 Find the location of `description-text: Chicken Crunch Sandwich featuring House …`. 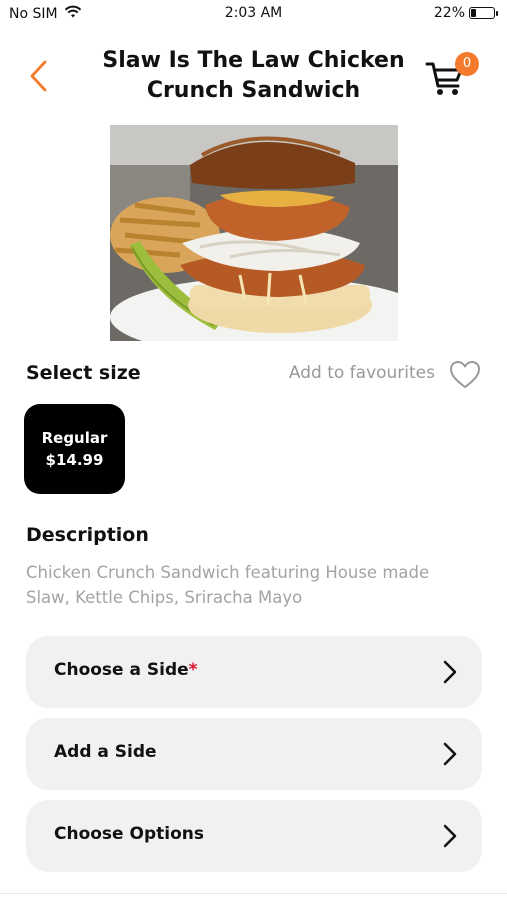

description-text: Chicken Crunch Sandwich featuring House … is located at coordinates (228, 585).